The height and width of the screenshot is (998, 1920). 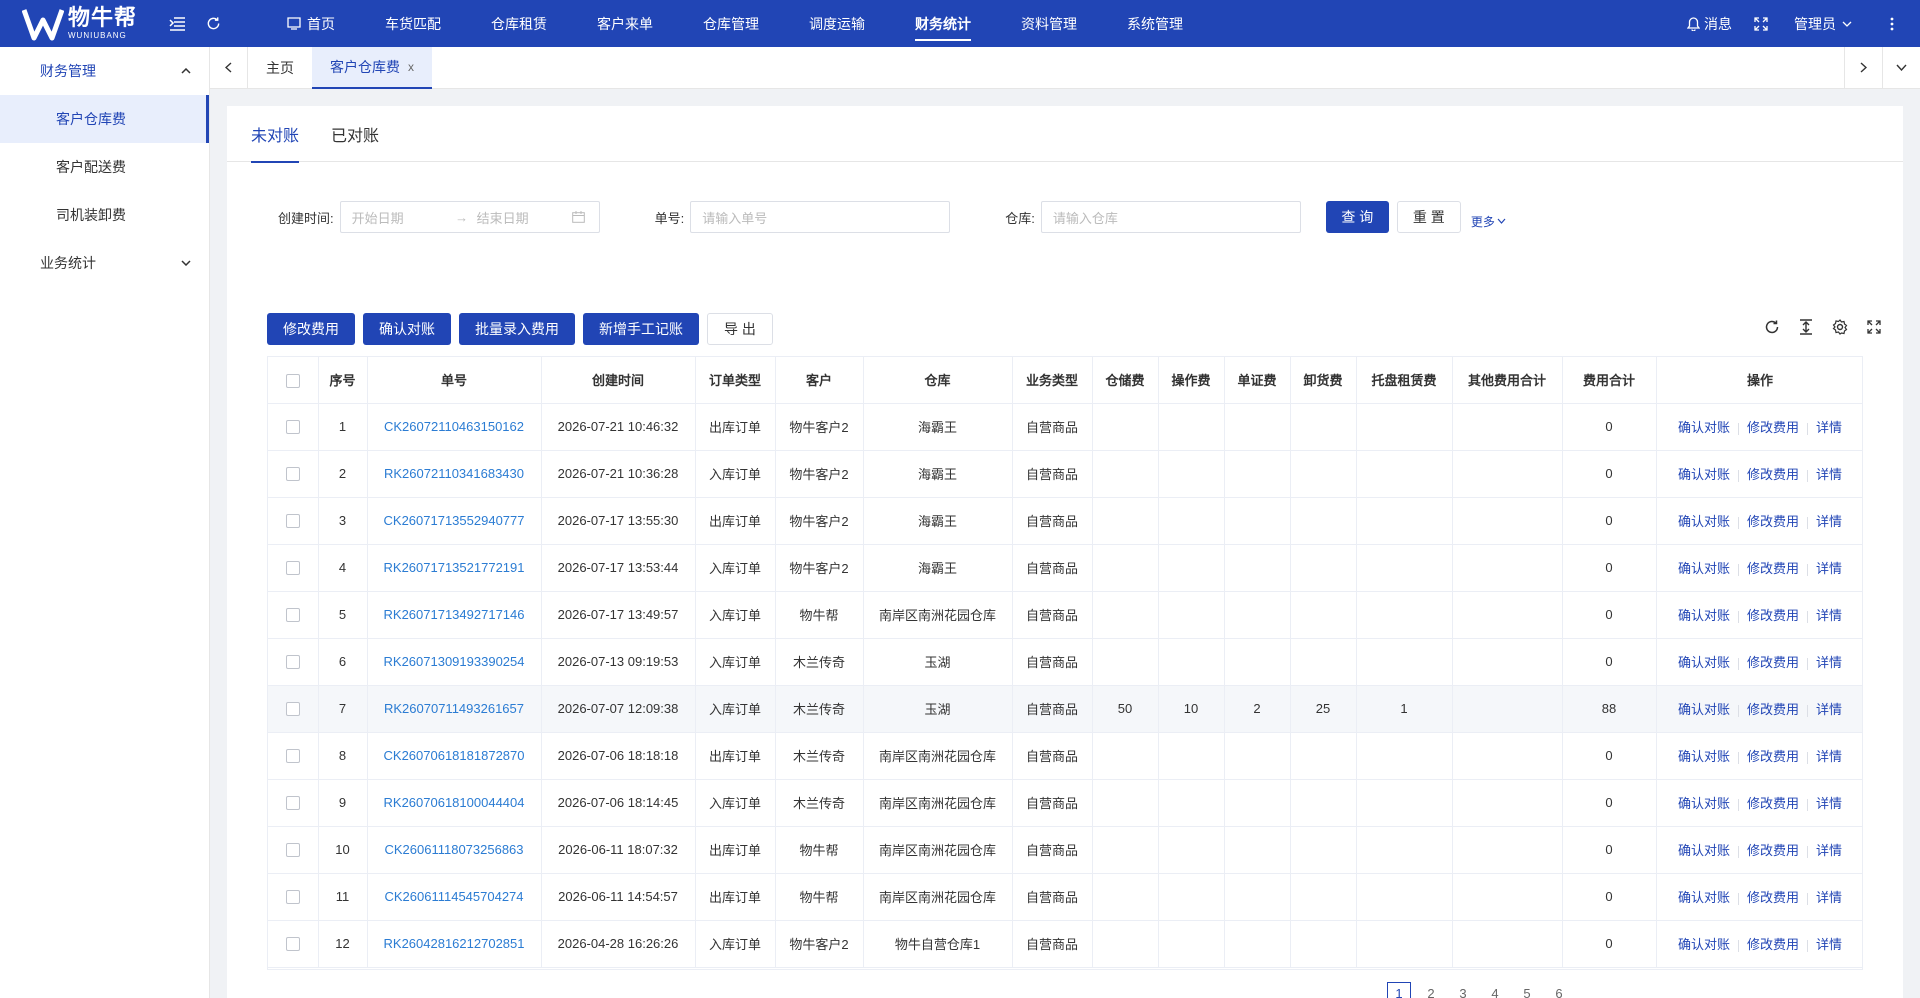 What do you see at coordinates (454, 661) in the screenshot?
I see `order-no-link: RK26071309193390254` at bounding box center [454, 661].